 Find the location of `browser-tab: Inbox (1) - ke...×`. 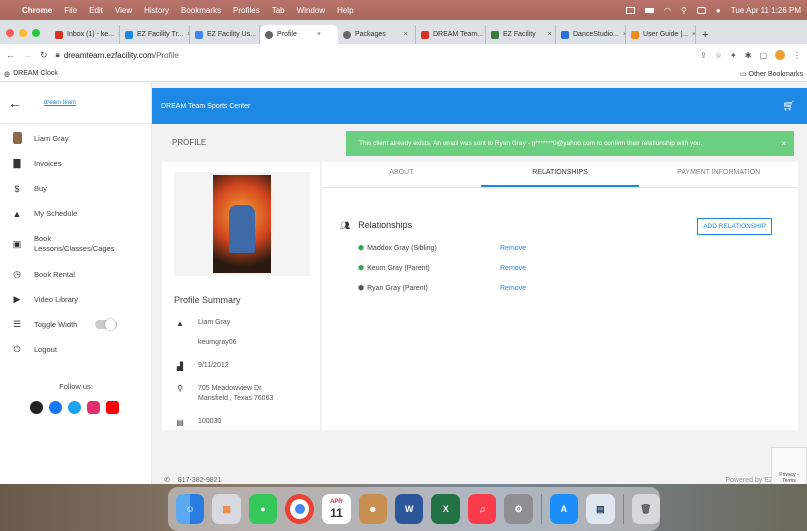

browser-tab: Inbox (1) - ke...× is located at coordinates (85, 34).